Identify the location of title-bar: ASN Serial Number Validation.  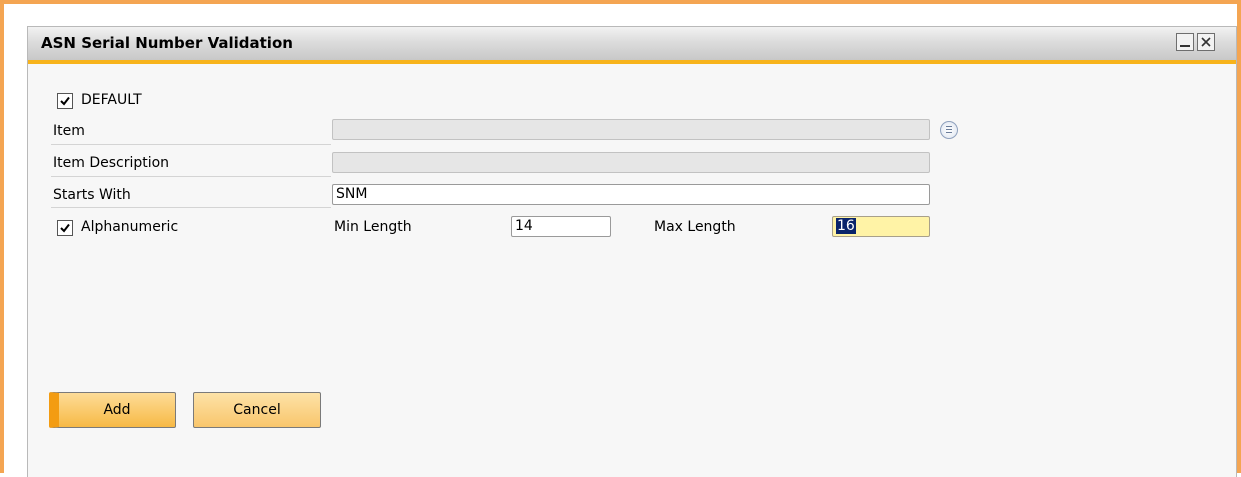
(632, 45).